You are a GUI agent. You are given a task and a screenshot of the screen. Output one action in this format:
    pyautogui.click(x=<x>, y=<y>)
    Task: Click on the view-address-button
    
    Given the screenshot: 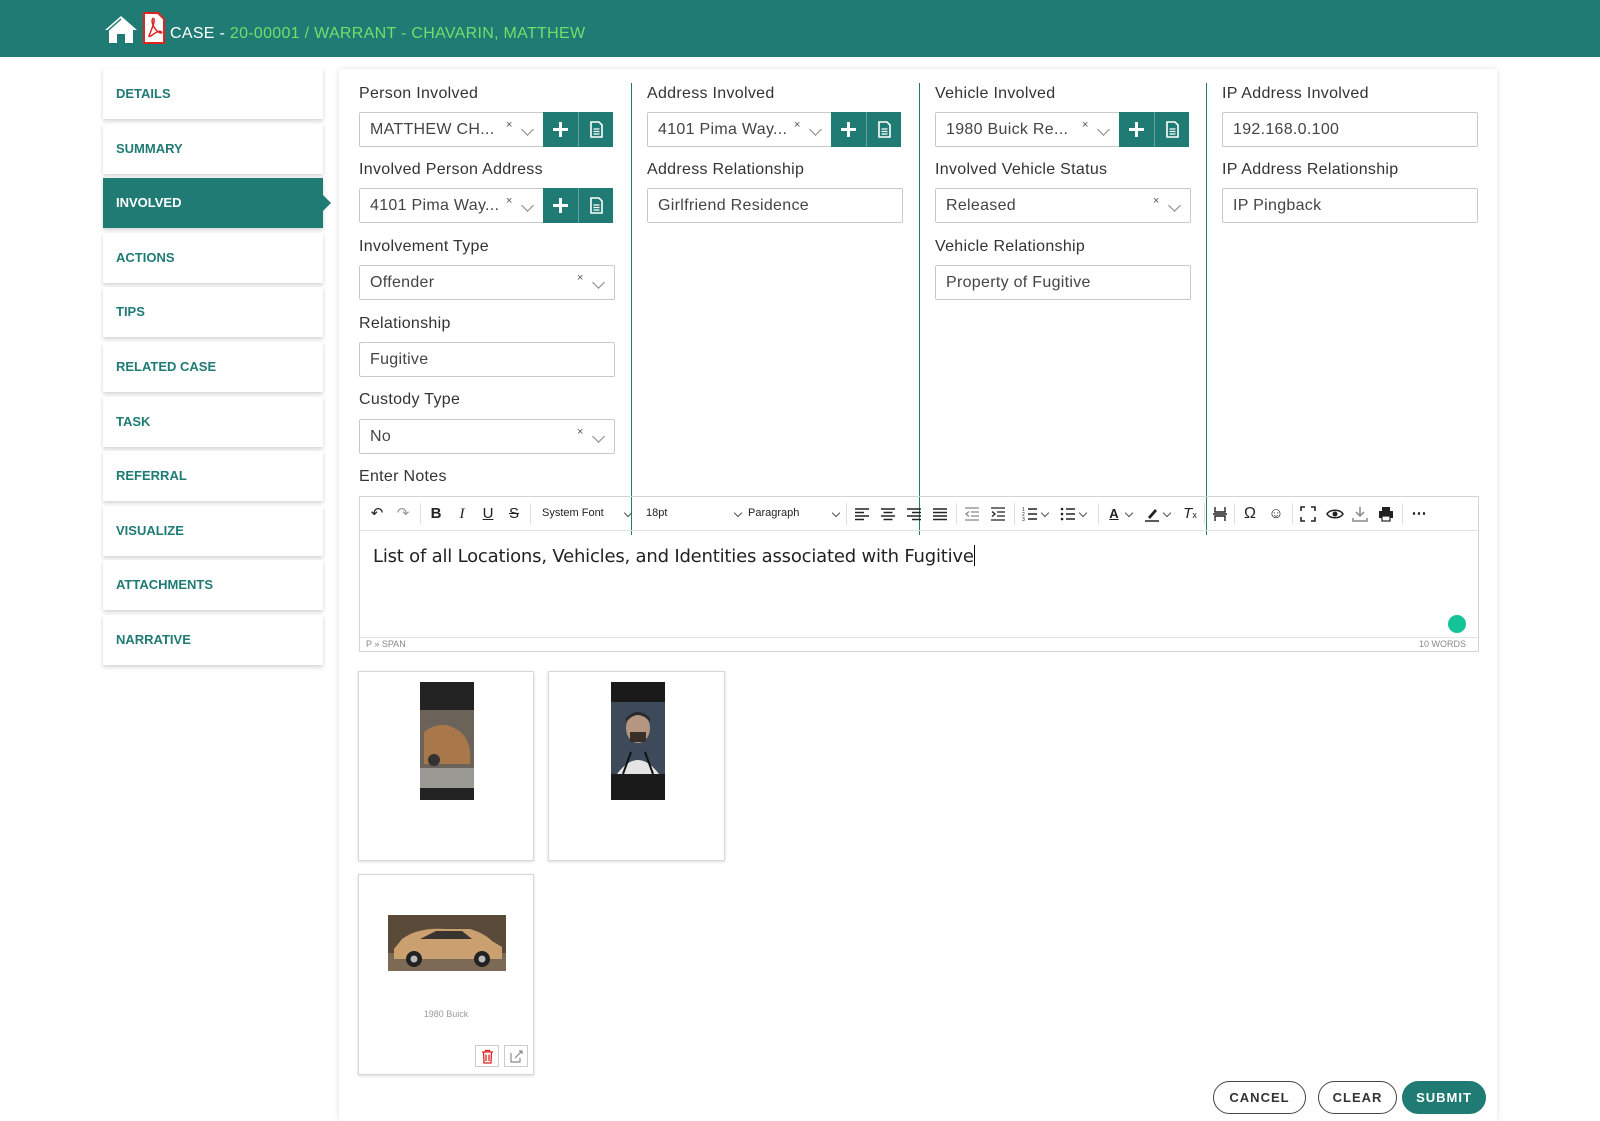 What is the action you would take?
    pyautogui.click(x=883, y=129)
    